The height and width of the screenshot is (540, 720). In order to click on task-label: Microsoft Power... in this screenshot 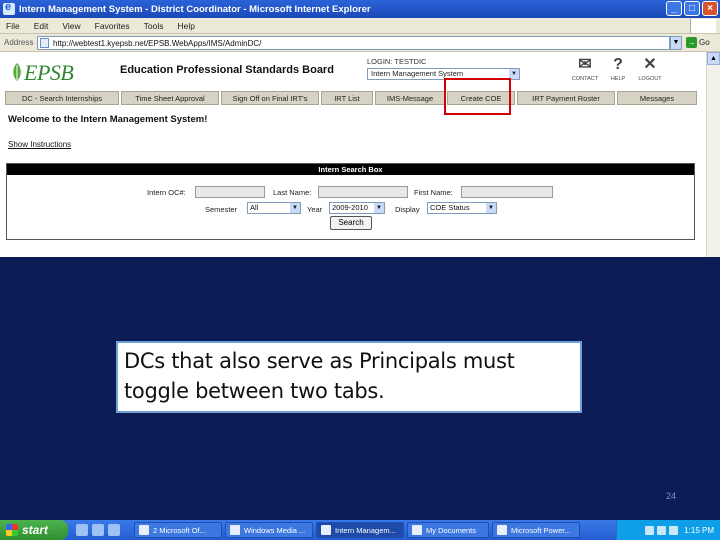, I will do `click(541, 530)`.